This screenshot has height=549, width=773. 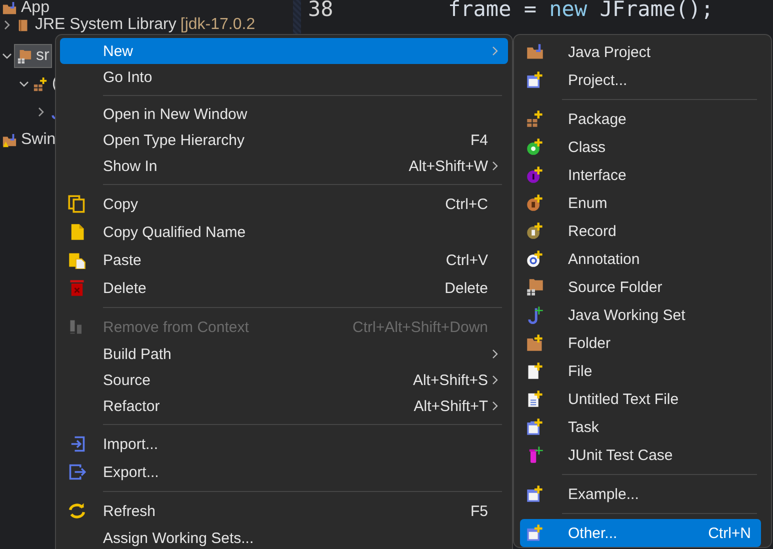 What do you see at coordinates (284, 77) in the screenshot?
I see `menu-item: Go Into` at bounding box center [284, 77].